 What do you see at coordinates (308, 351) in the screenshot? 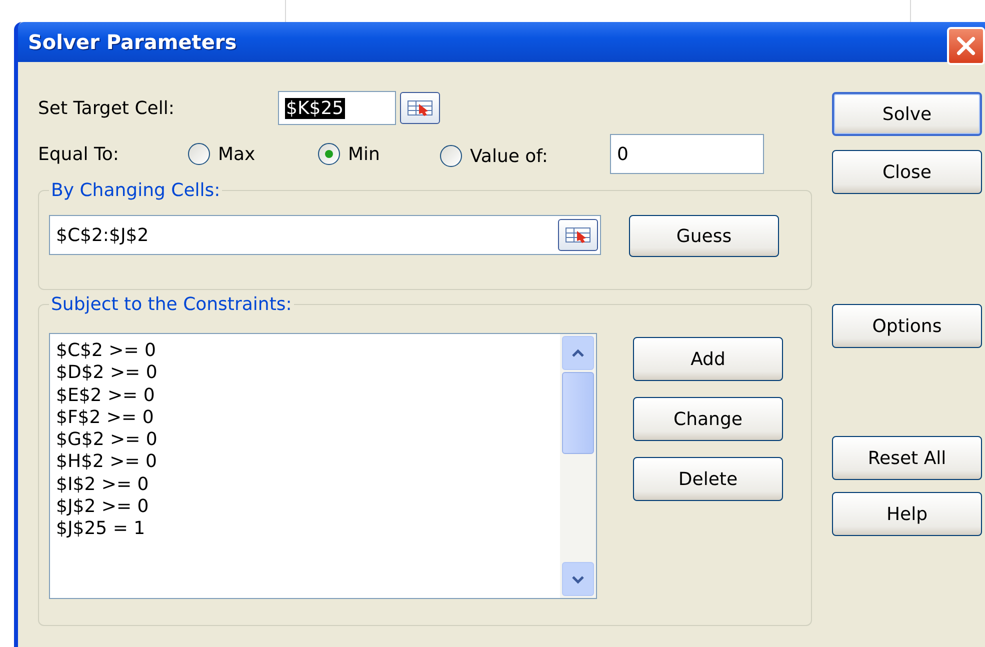
I see `list-item: $C$2 >= 0` at bounding box center [308, 351].